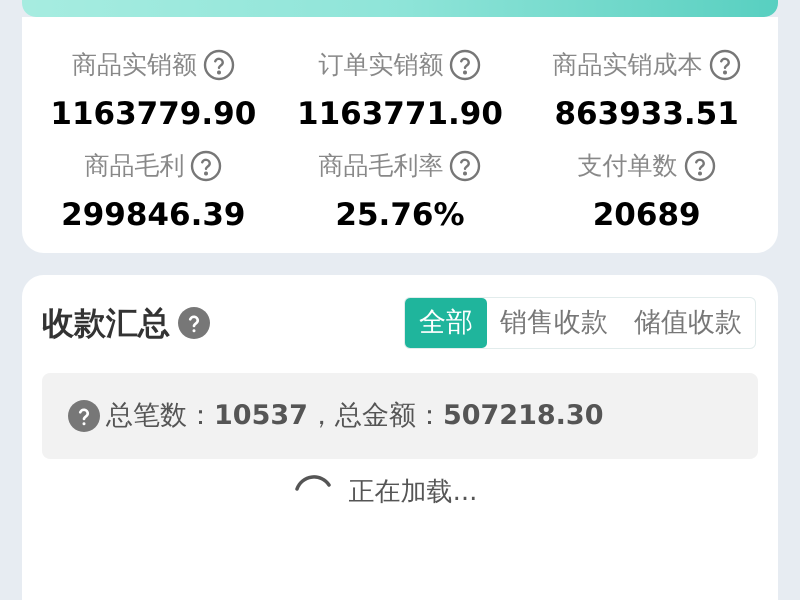 This screenshot has width=800, height=600. What do you see at coordinates (134, 166) in the screenshot?
I see `metric-label: 商品毛利` at bounding box center [134, 166].